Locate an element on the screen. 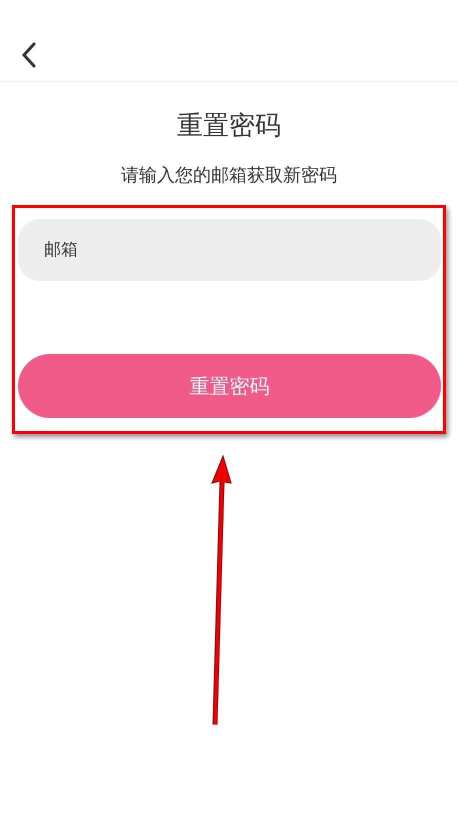 The image size is (458, 820). instruction-text: 请输入您的邮箱获取新密码 is located at coordinates (229, 175).